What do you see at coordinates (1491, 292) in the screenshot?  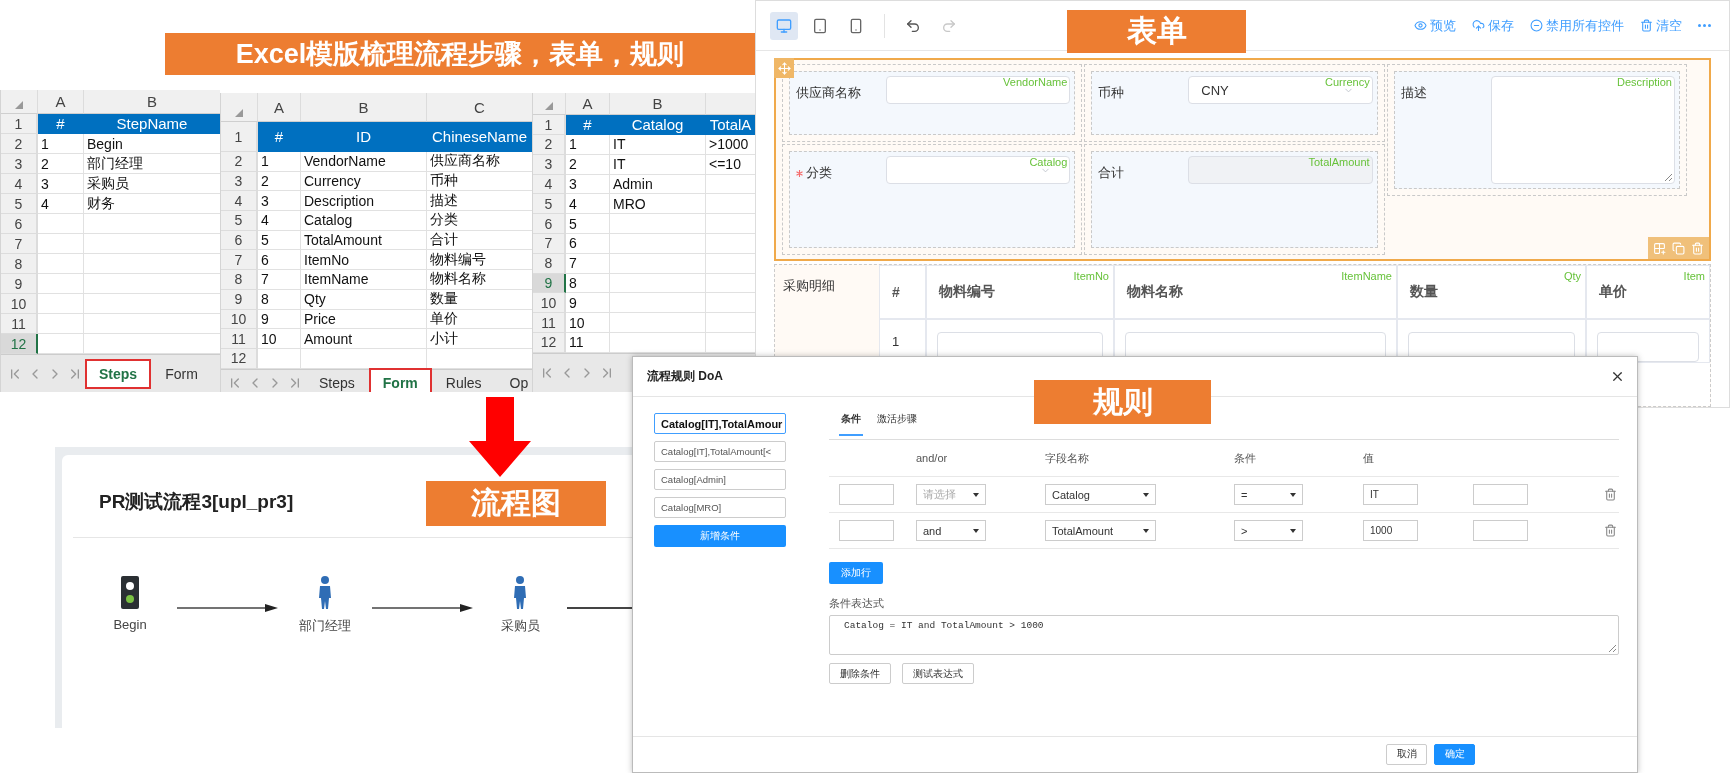 I see `column-header: 数量 Qty` at bounding box center [1491, 292].